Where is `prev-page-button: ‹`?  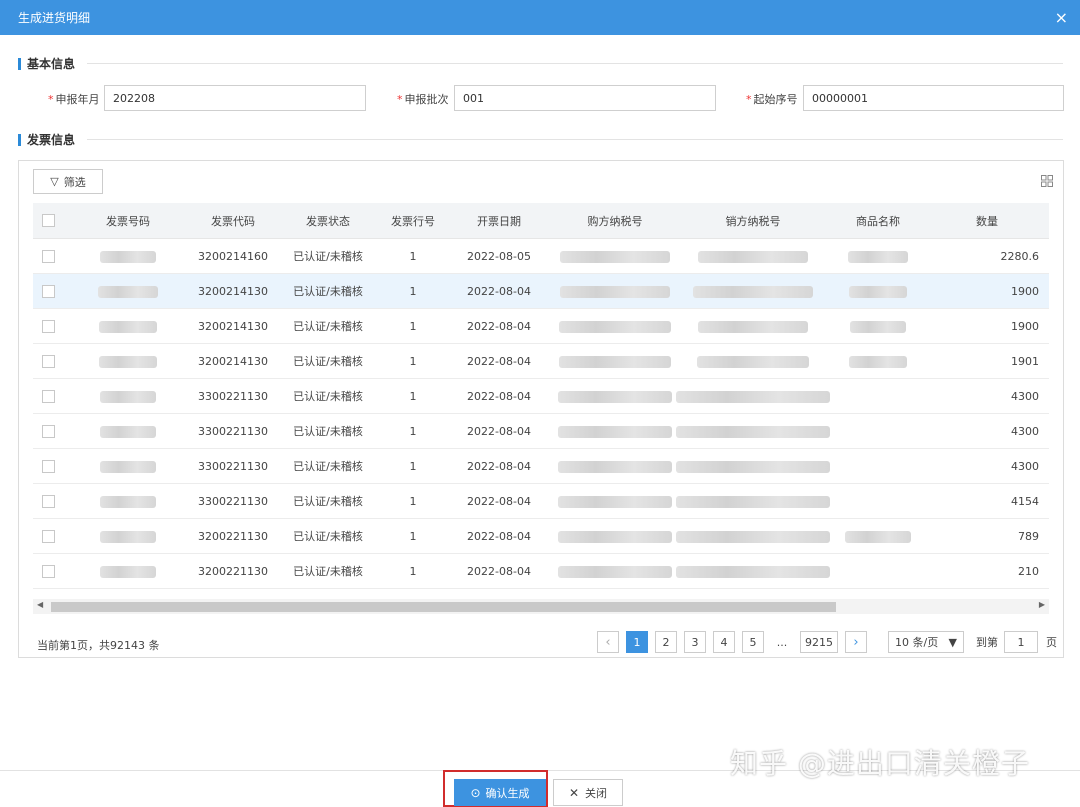
prev-page-button: ‹ is located at coordinates (608, 642).